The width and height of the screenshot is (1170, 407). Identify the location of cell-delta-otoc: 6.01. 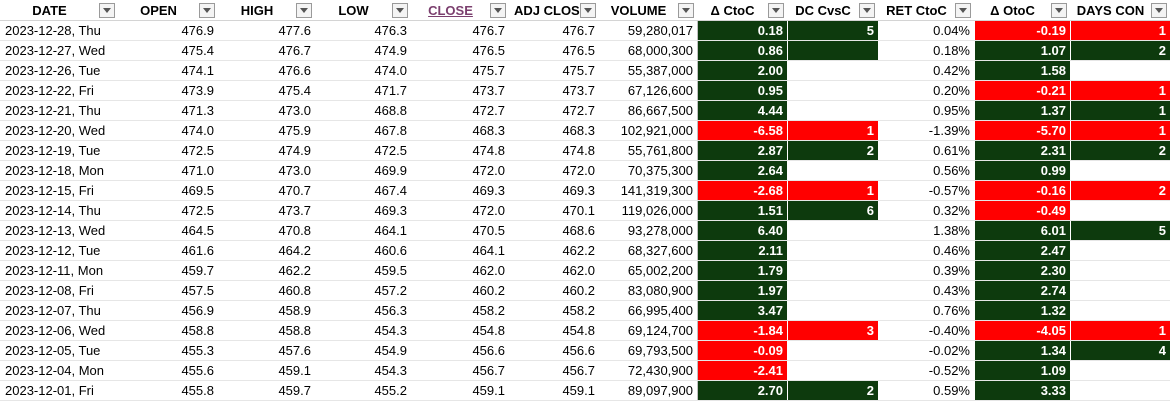
(1022, 230).